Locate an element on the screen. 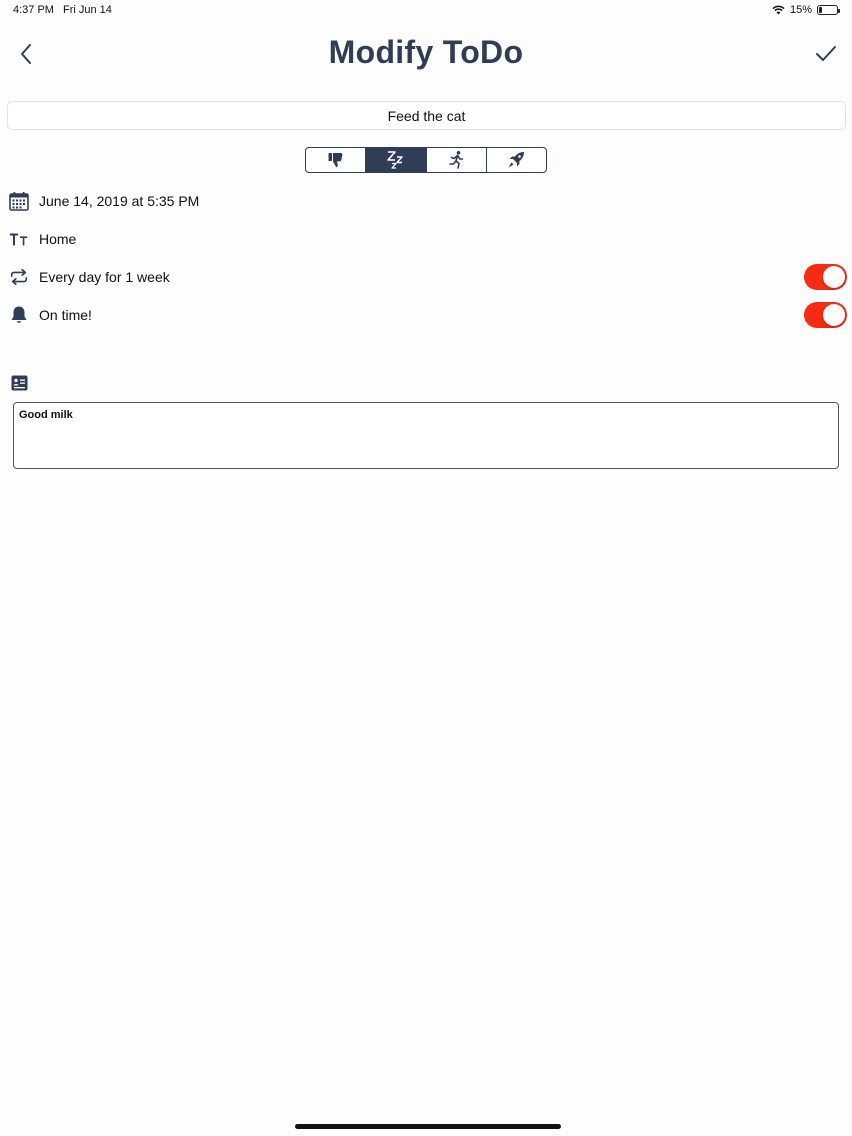  rocket-icon is located at coordinates (516, 160).